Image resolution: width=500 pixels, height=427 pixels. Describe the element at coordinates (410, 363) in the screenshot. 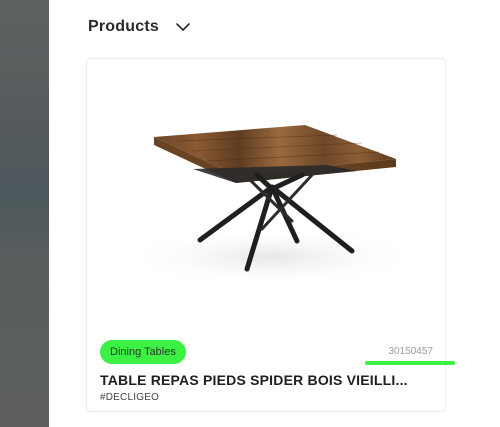

I see `product-id-underline` at that location.